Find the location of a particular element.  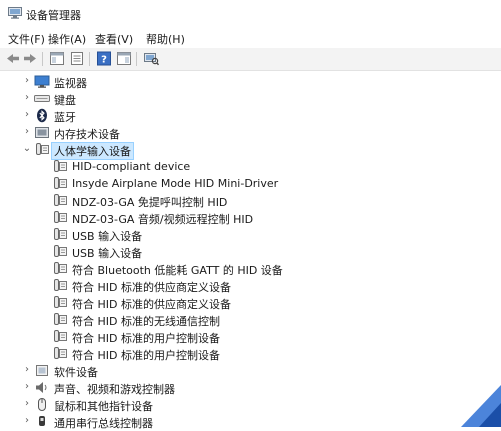

tree-item-label: 软件设备 is located at coordinates (76, 372).